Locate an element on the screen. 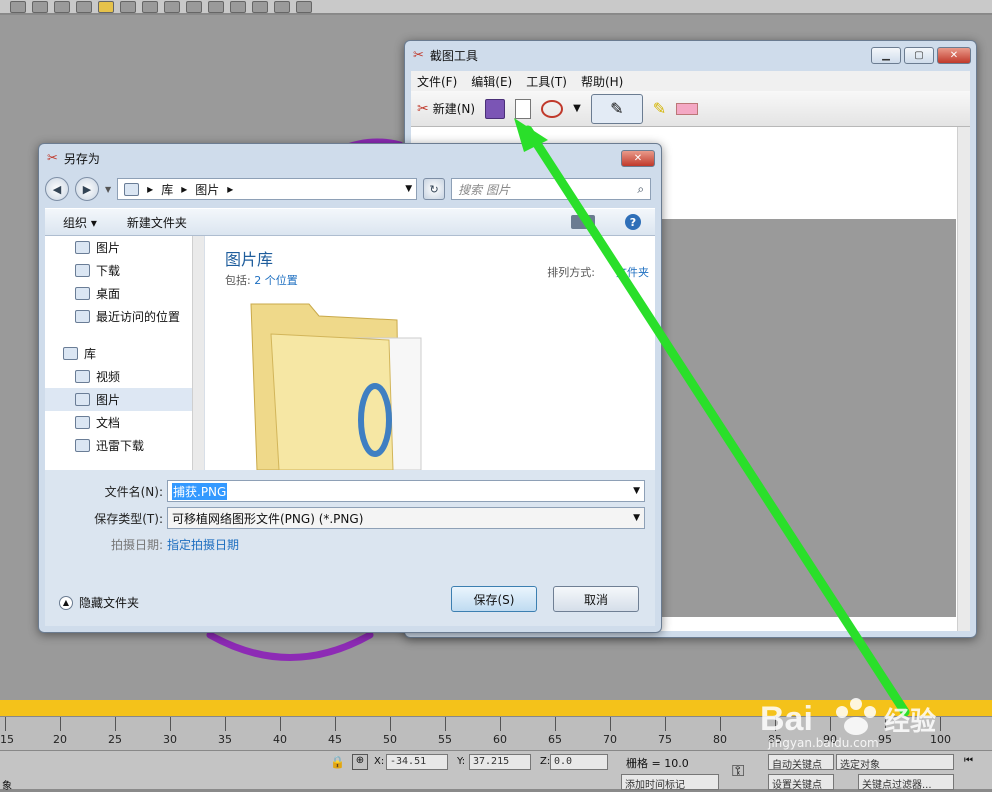 This screenshot has width=992, height=792. svg-text: 经验 is located at coordinates (910, 721).